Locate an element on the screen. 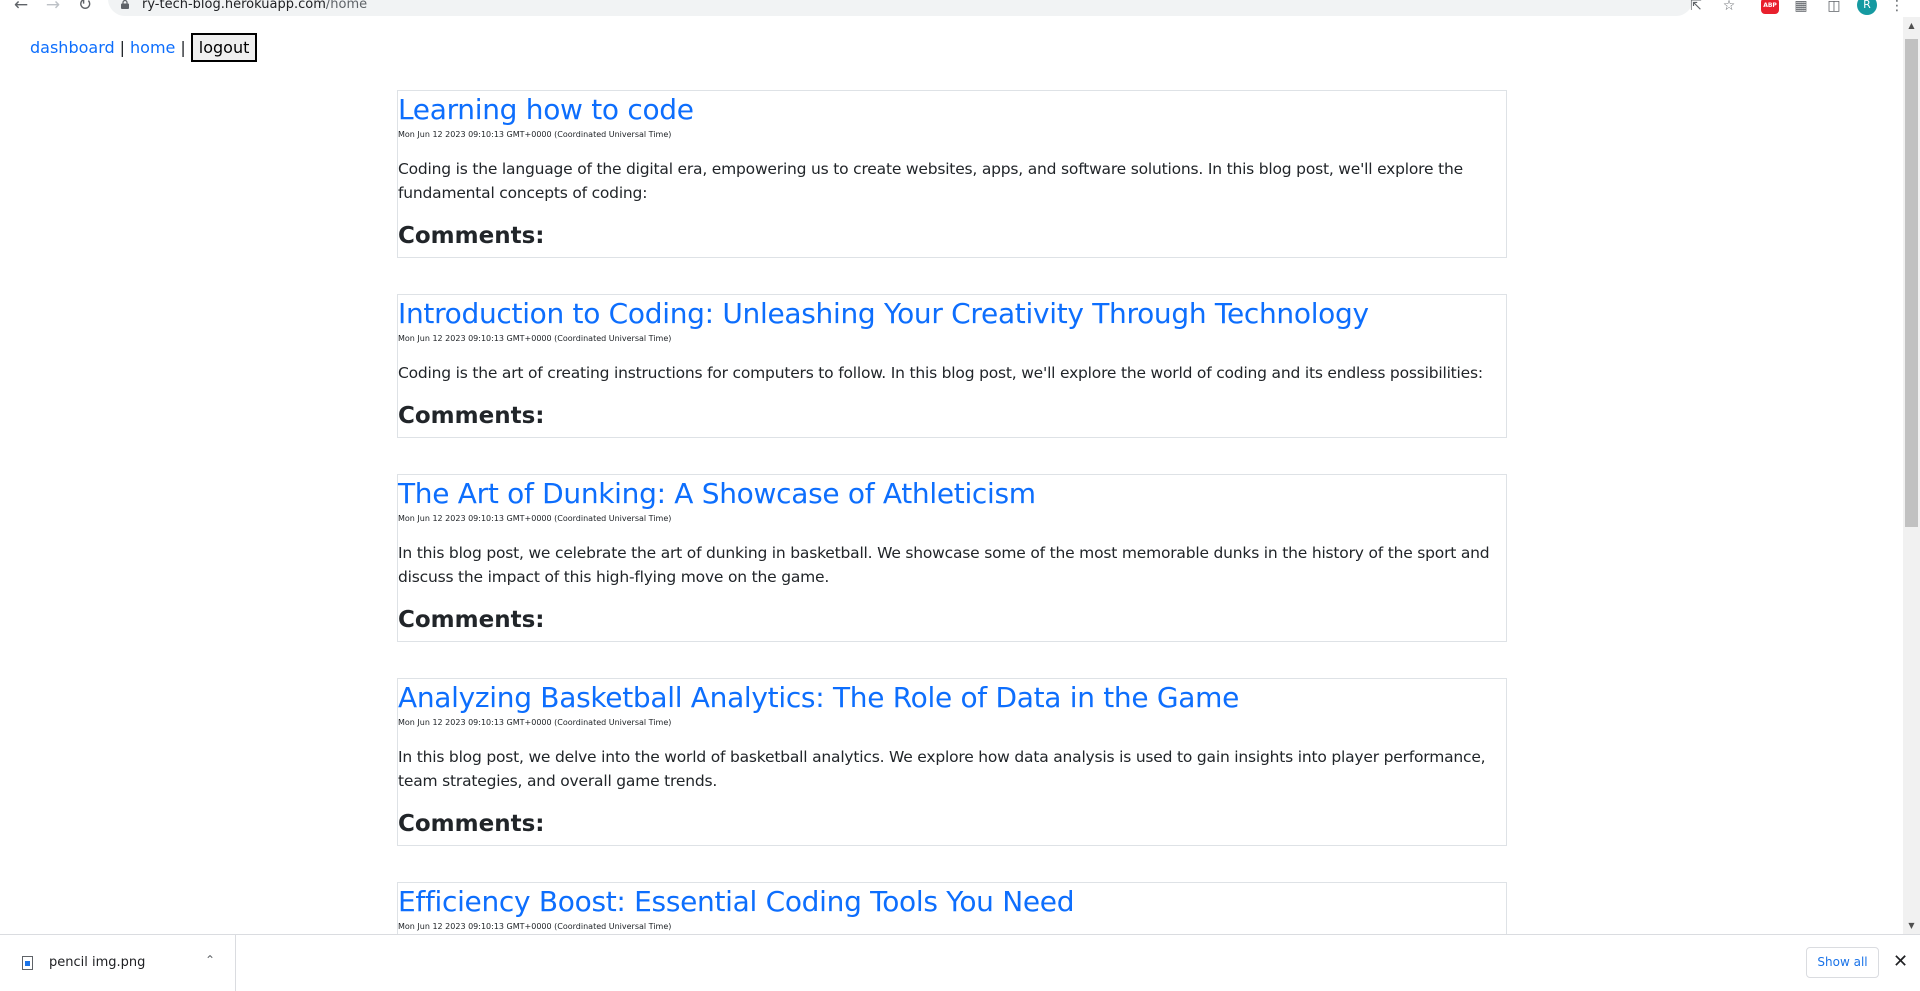 Image resolution: width=1920 pixels, height=991 pixels. scroll-down-arrow-icon: ▼ is located at coordinates (1911, 925).